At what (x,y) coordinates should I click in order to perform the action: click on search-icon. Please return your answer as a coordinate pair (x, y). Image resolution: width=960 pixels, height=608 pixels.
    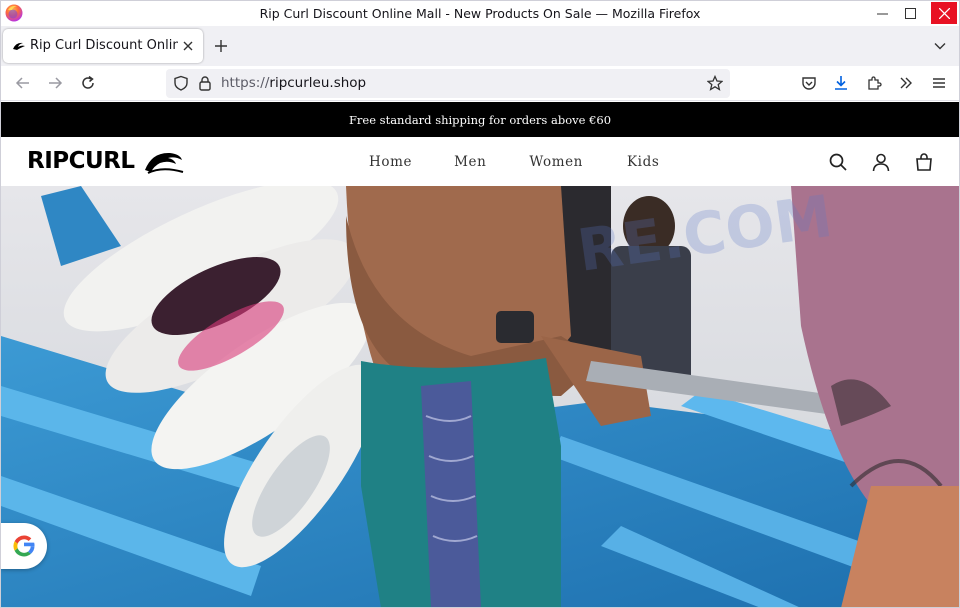
    Looking at the image, I should click on (838, 162).